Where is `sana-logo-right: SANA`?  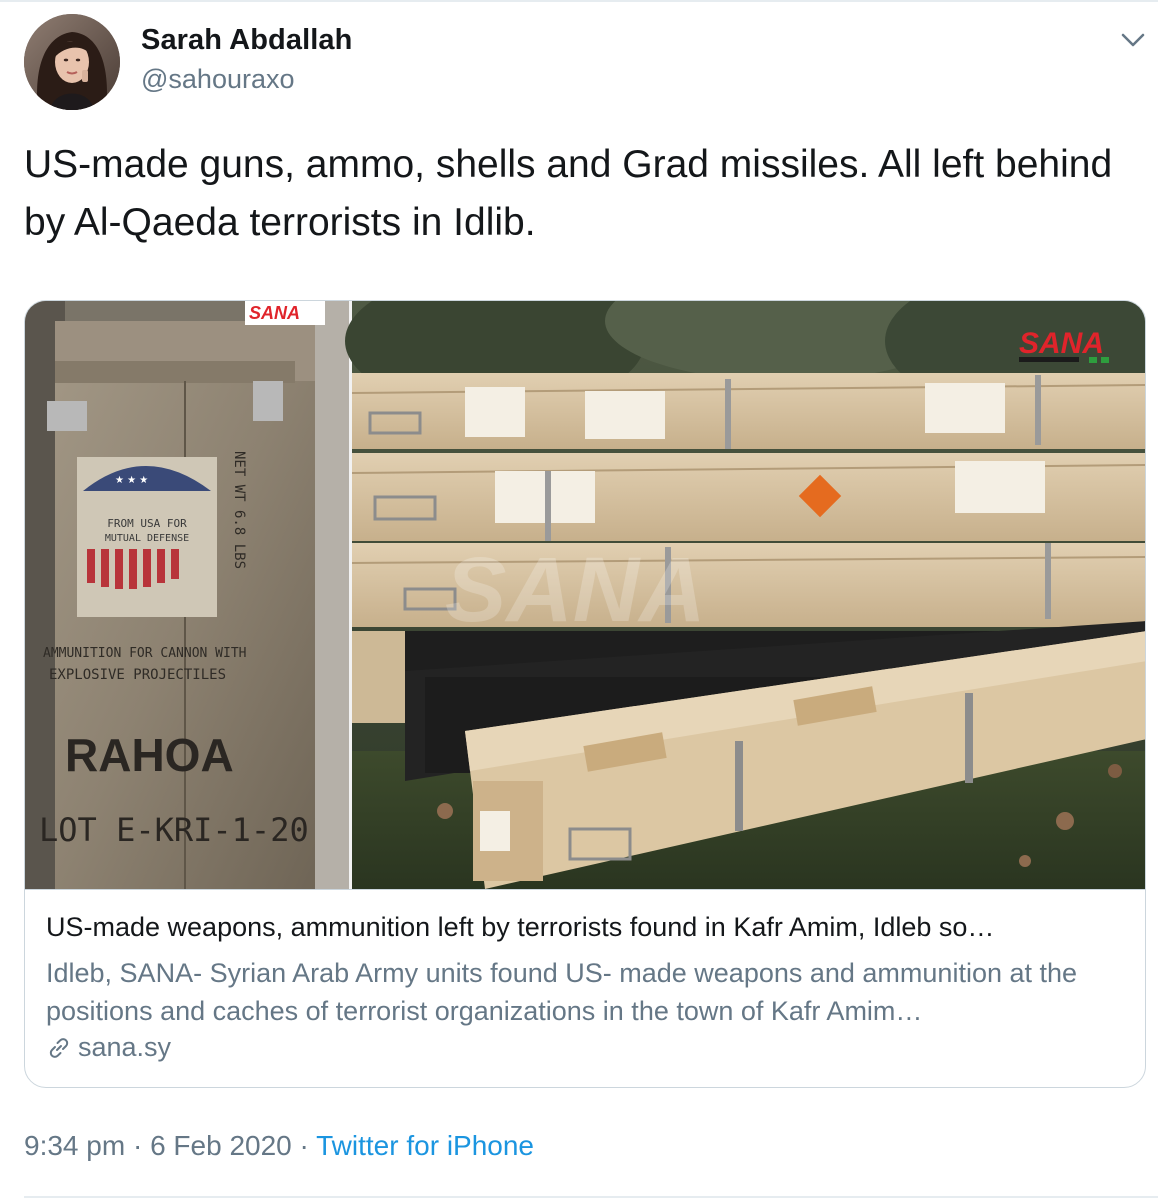
sana-logo-right: SANA is located at coordinates (1064, 345).